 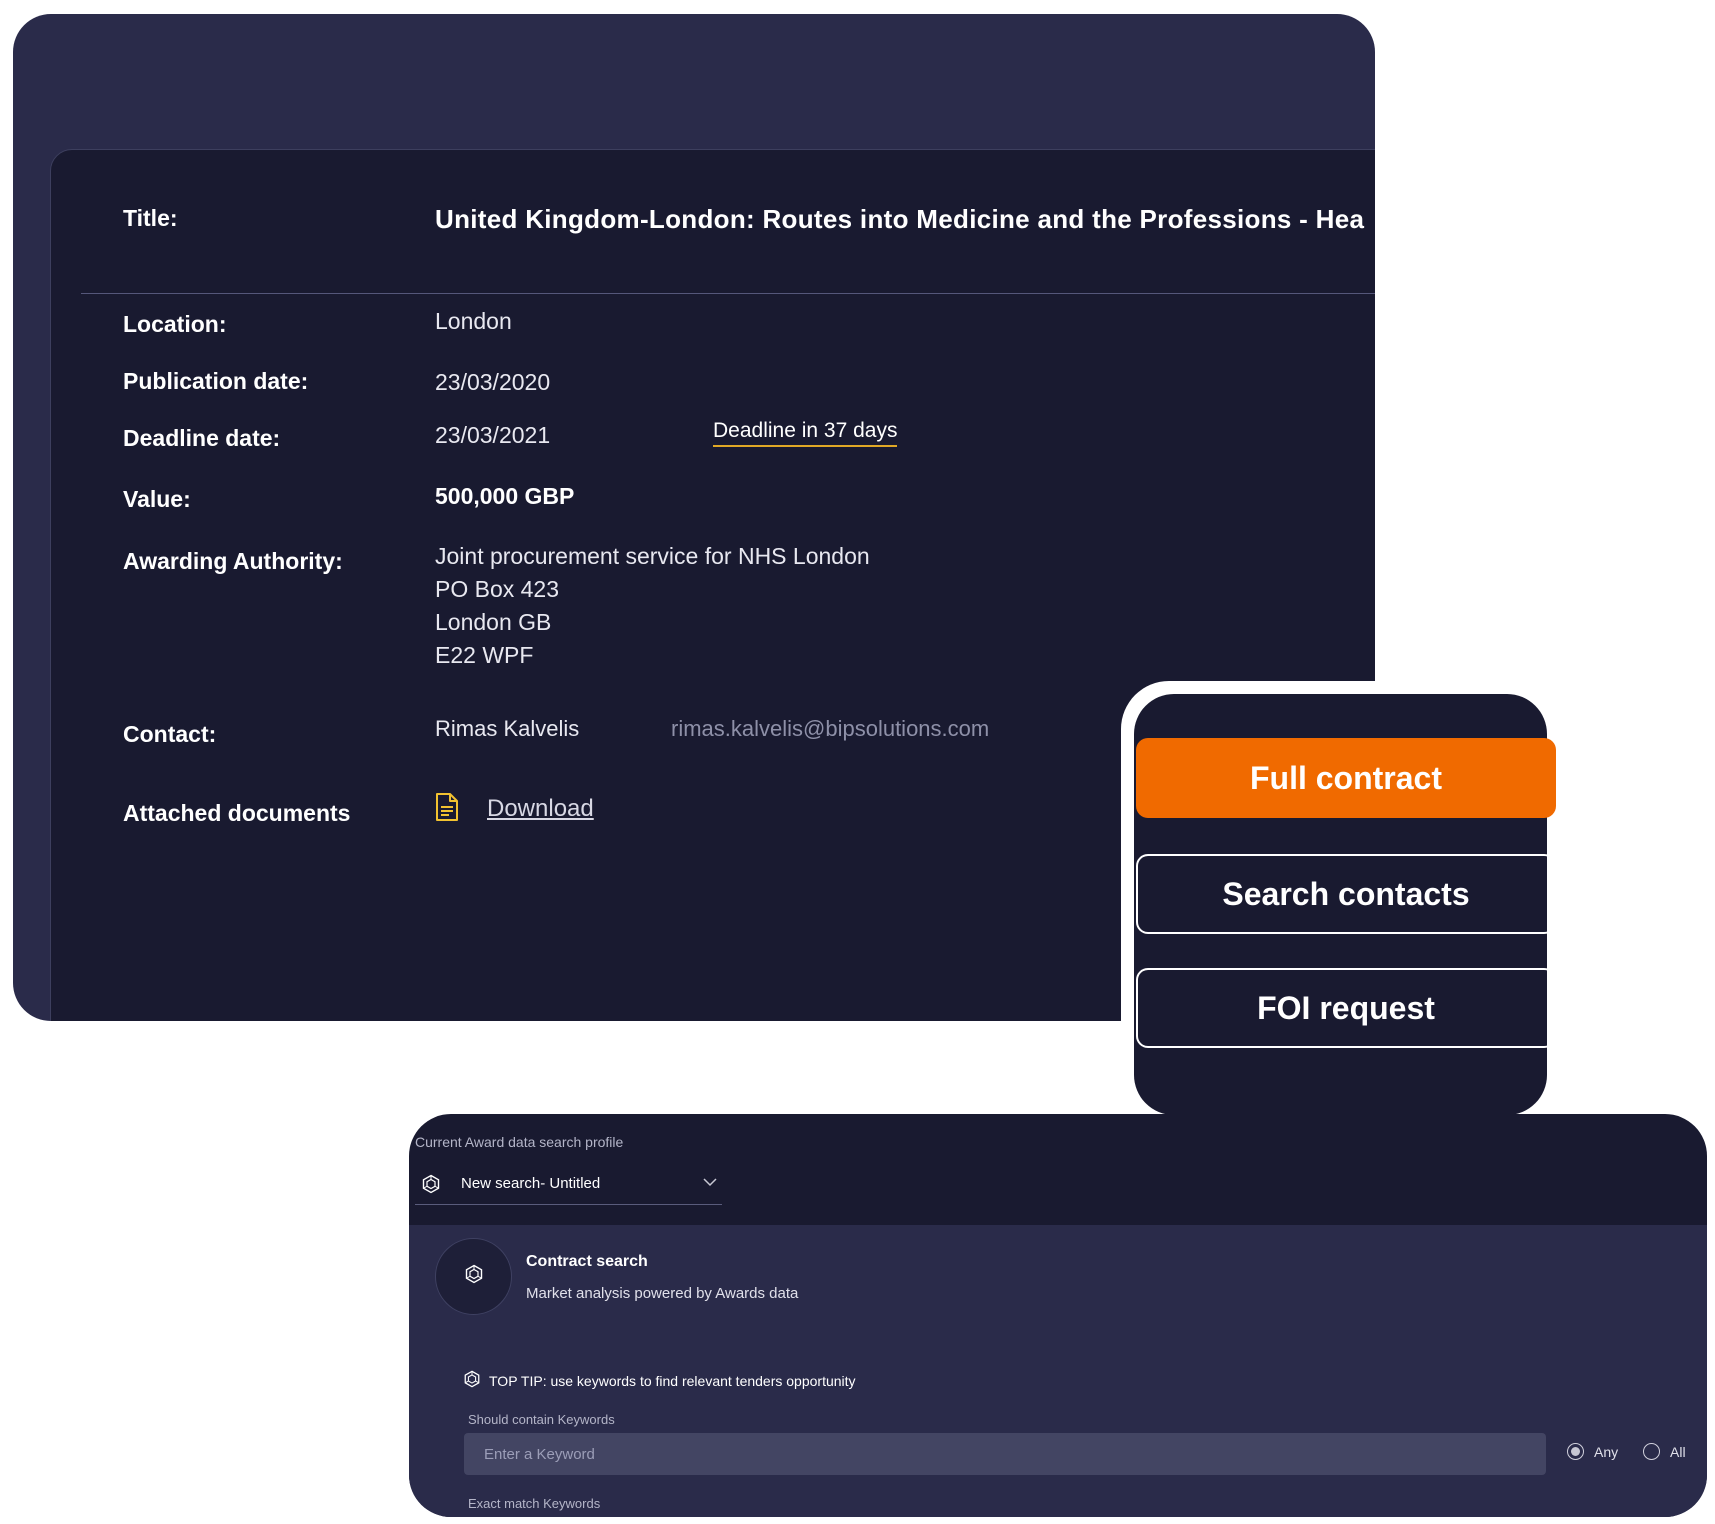 I want to click on title-divider, so click(x=728, y=293).